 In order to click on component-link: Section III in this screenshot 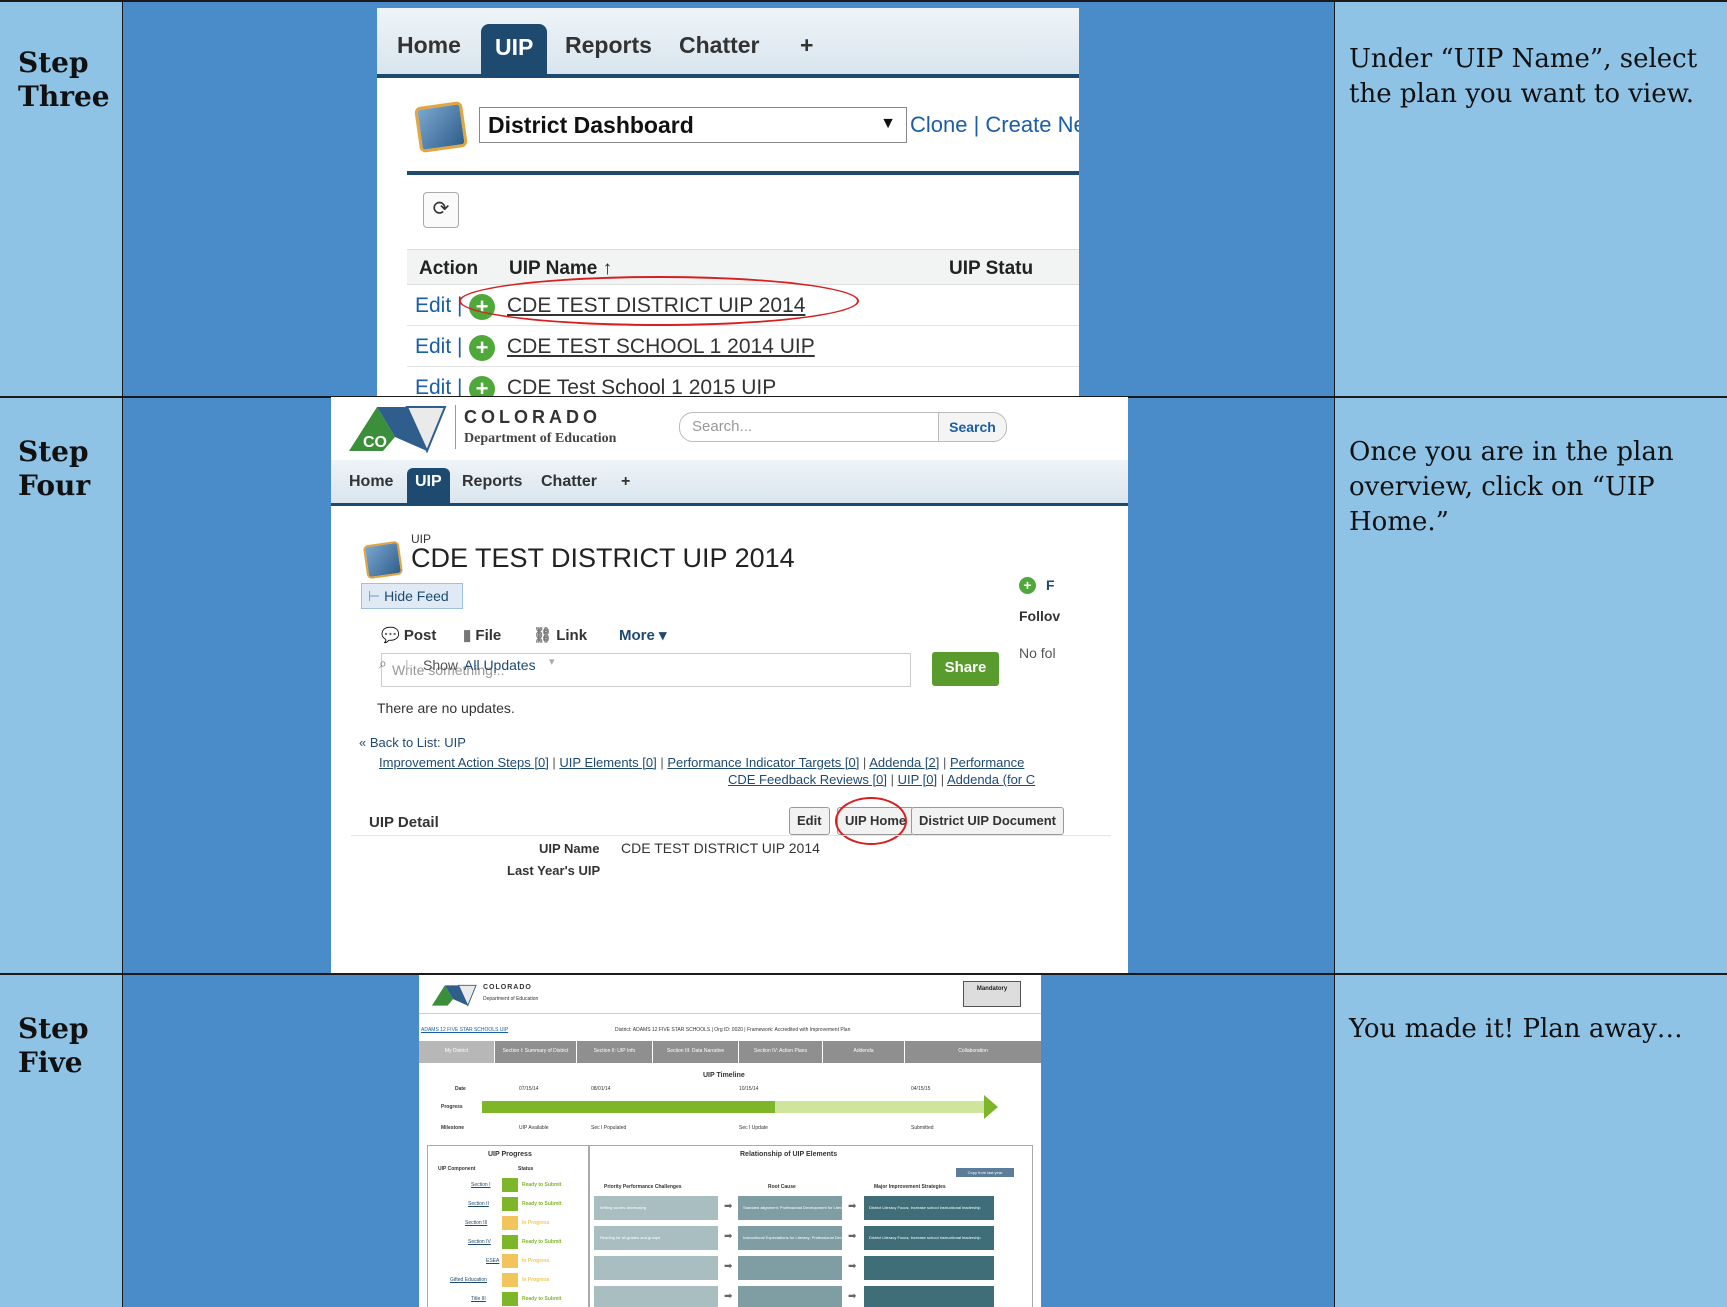, I will do `click(476, 1223)`.